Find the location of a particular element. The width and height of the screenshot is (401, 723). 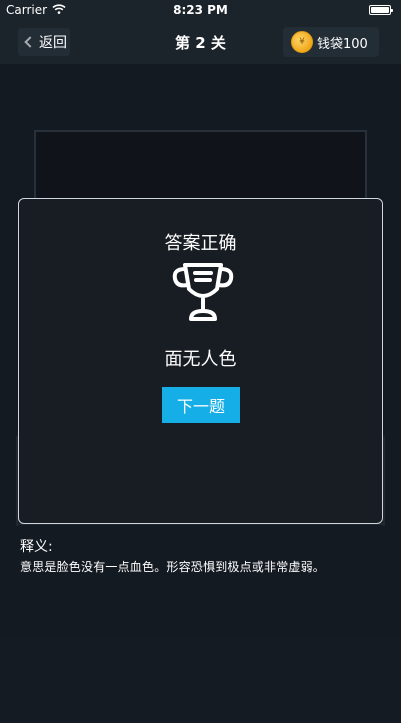

answer-idiom: 面无人色 is located at coordinates (200, 359).